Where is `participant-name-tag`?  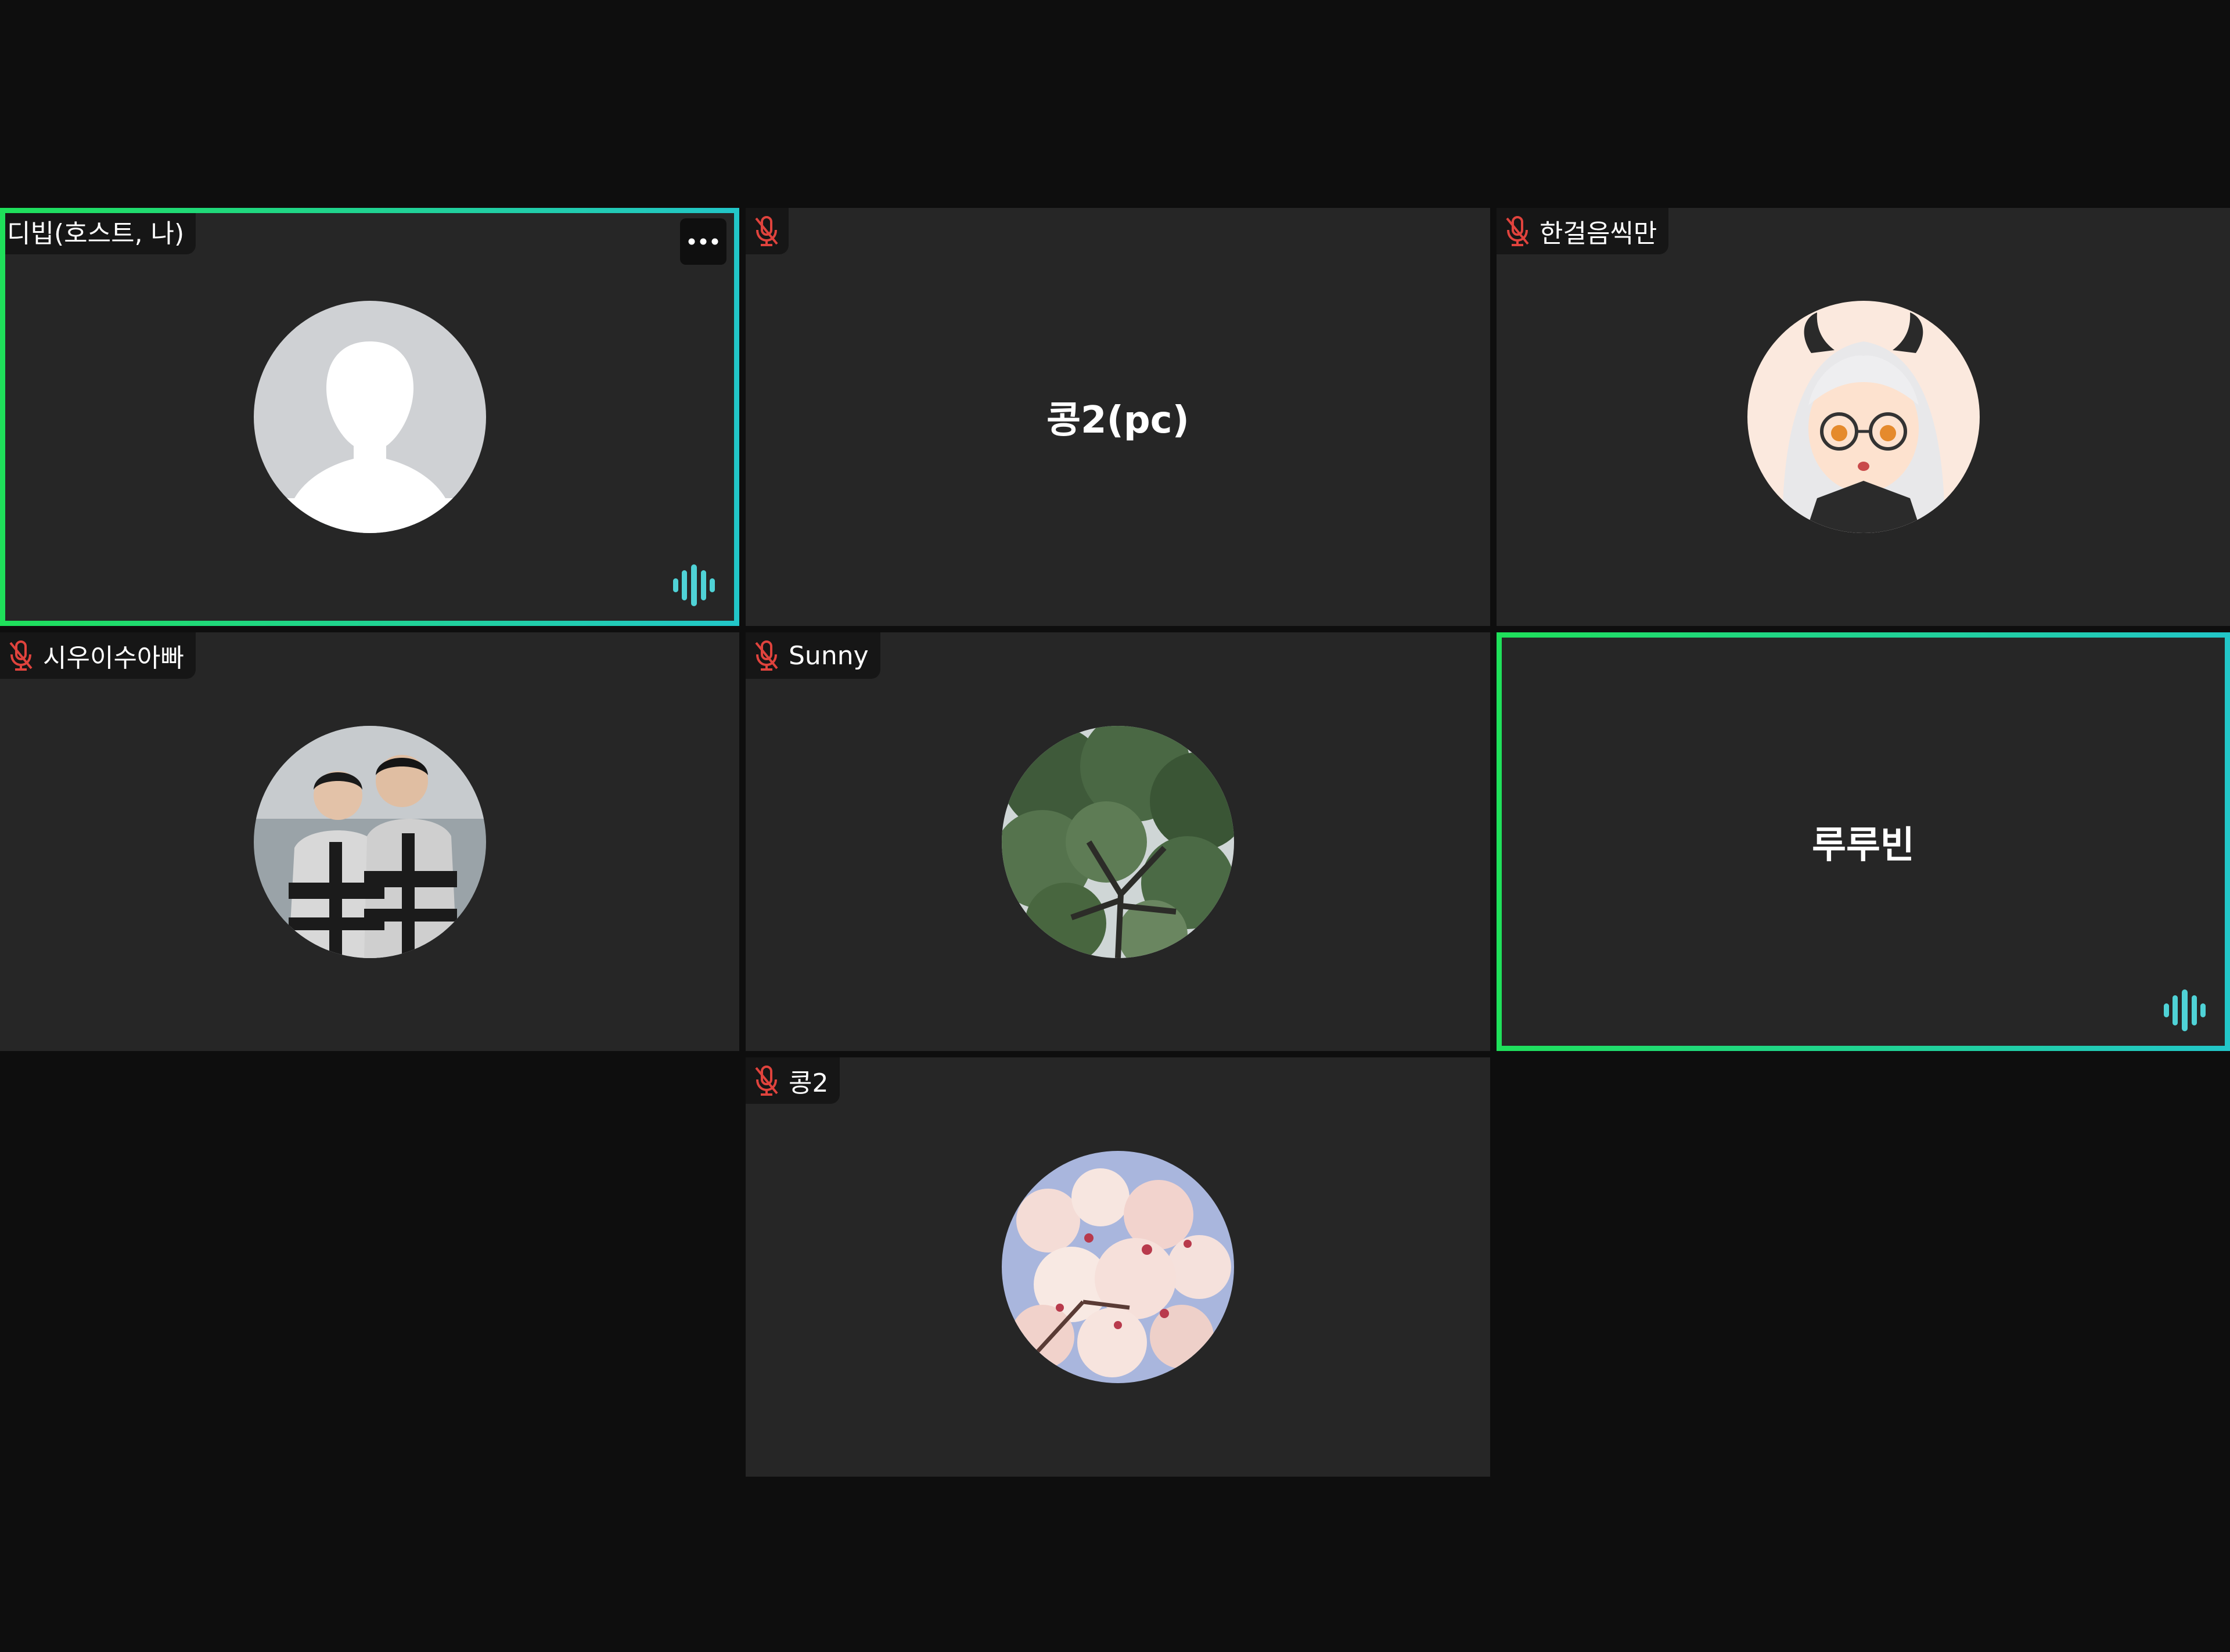
participant-name-tag is located at coordinates (767, 231).